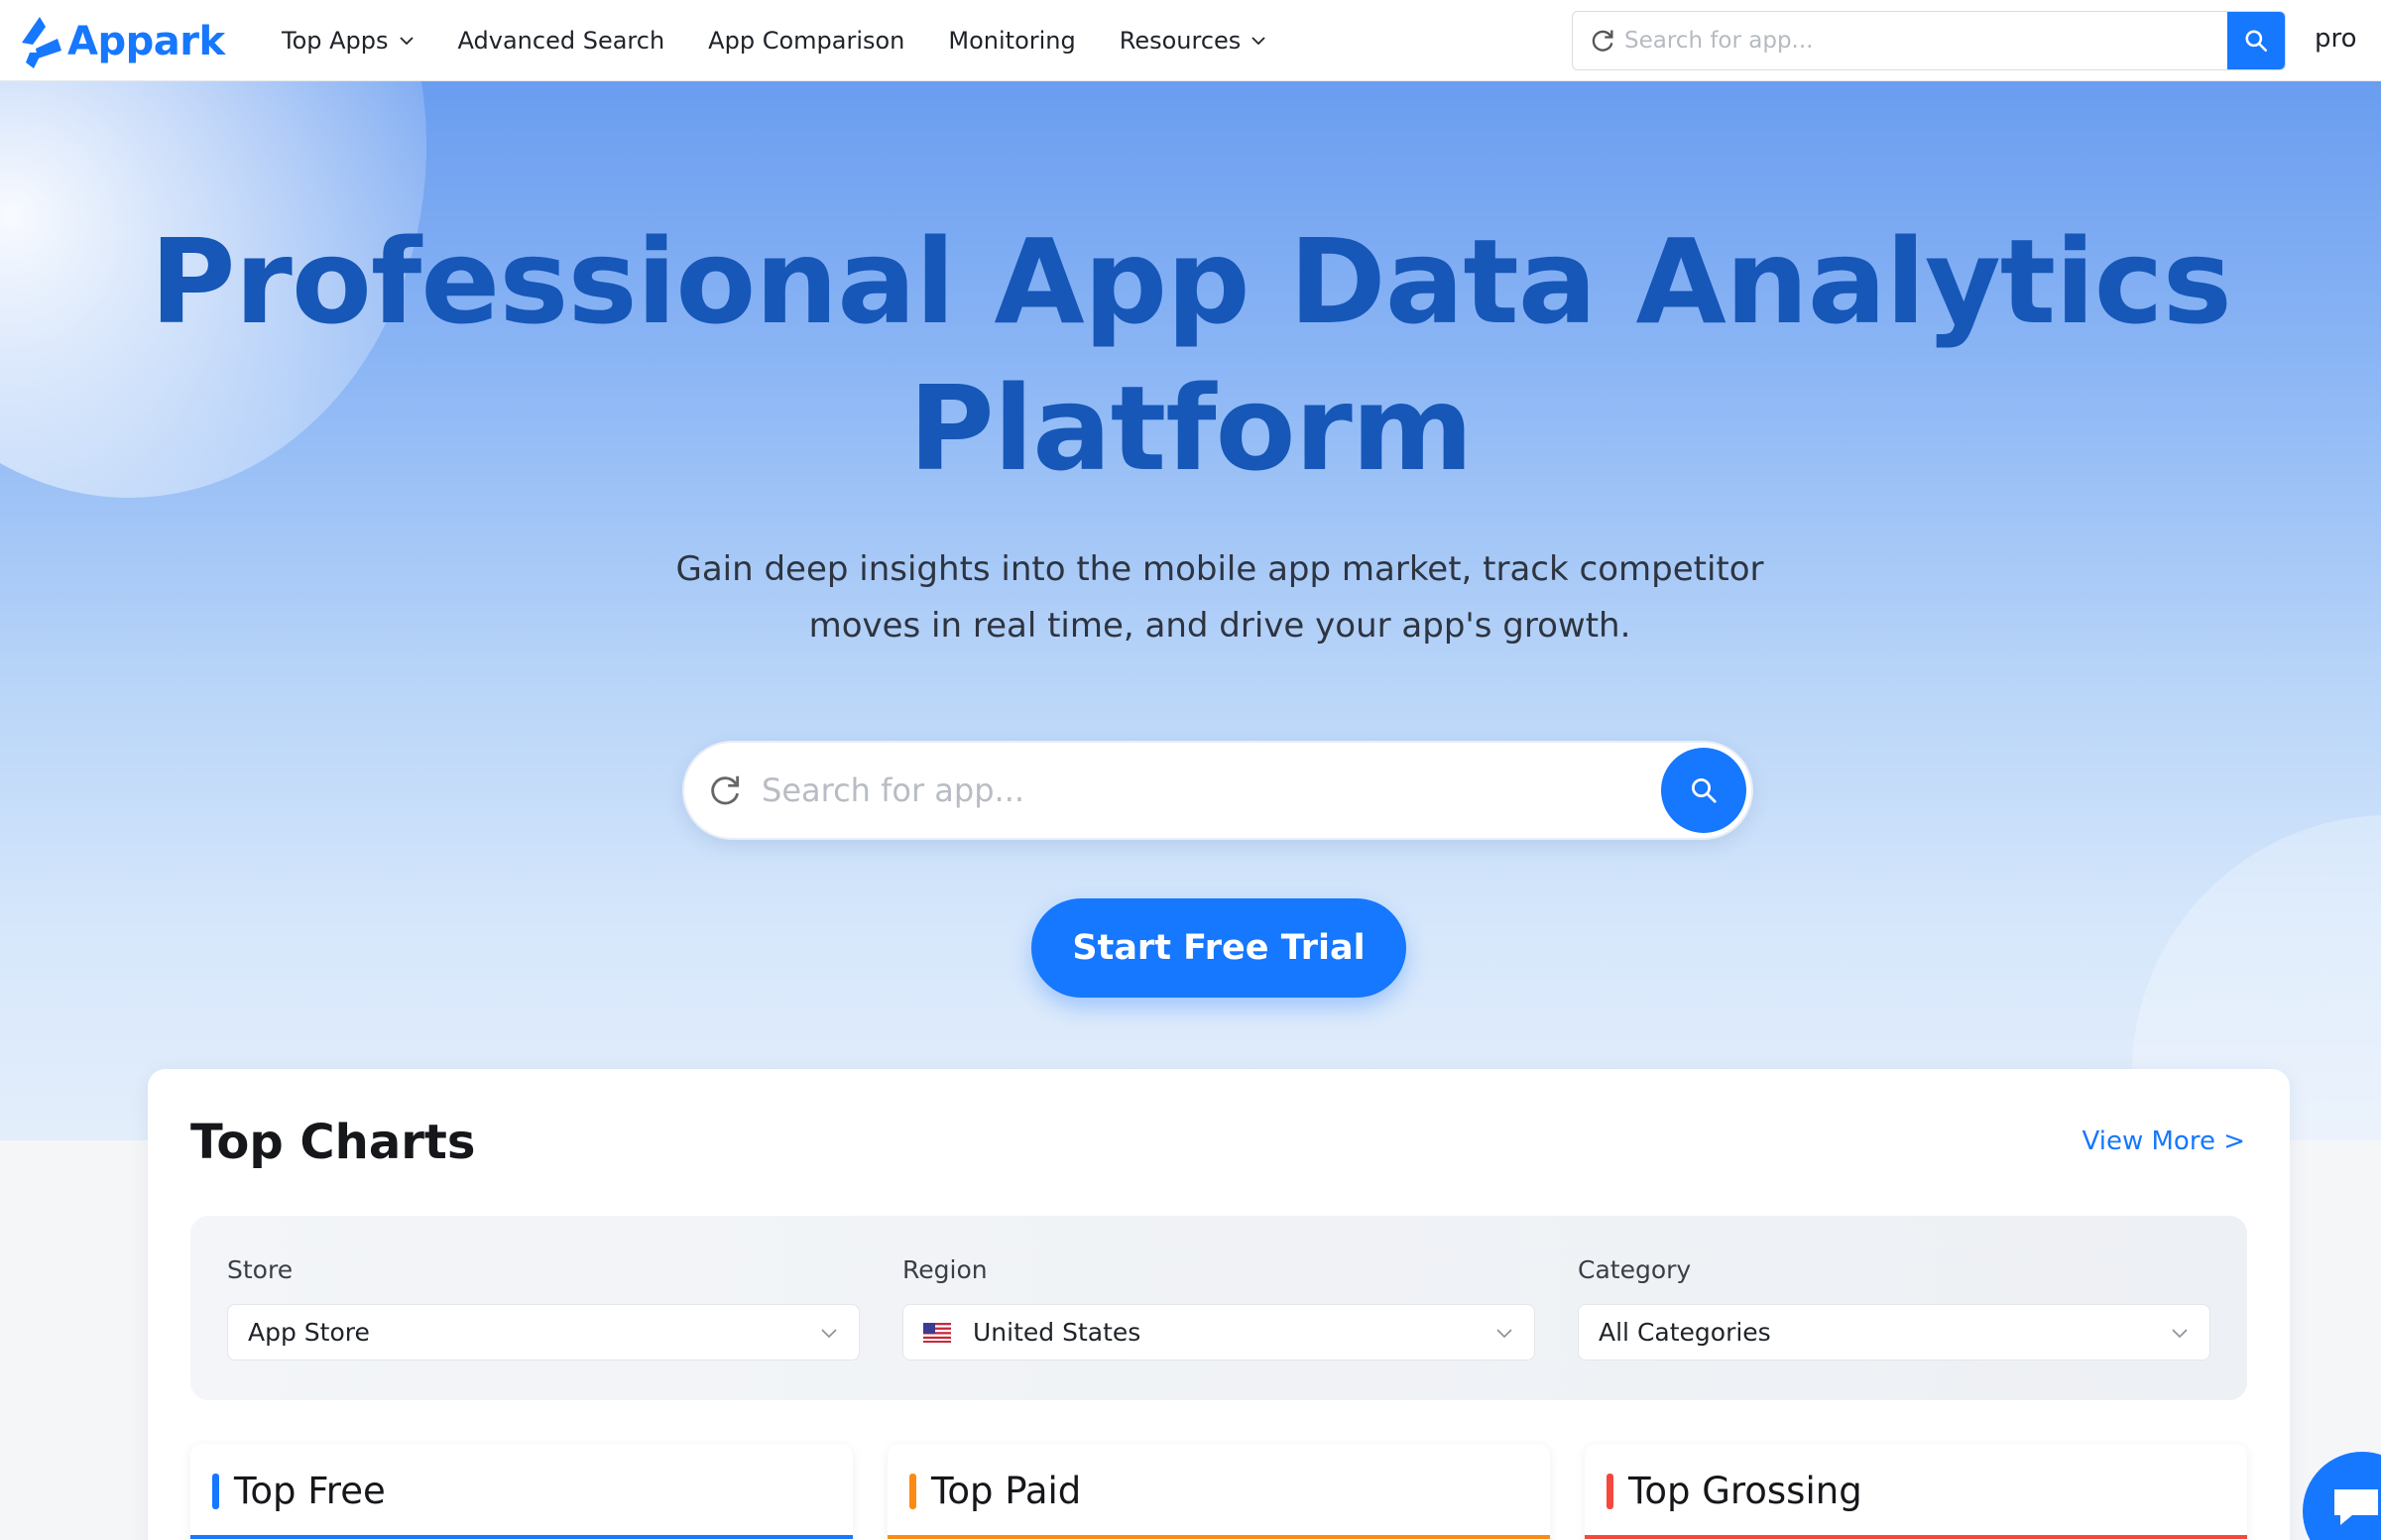 Image resolution: width=2381 pixels, height=1540 pixels. I want to click on brand-name: Appark, so click(146, 41).